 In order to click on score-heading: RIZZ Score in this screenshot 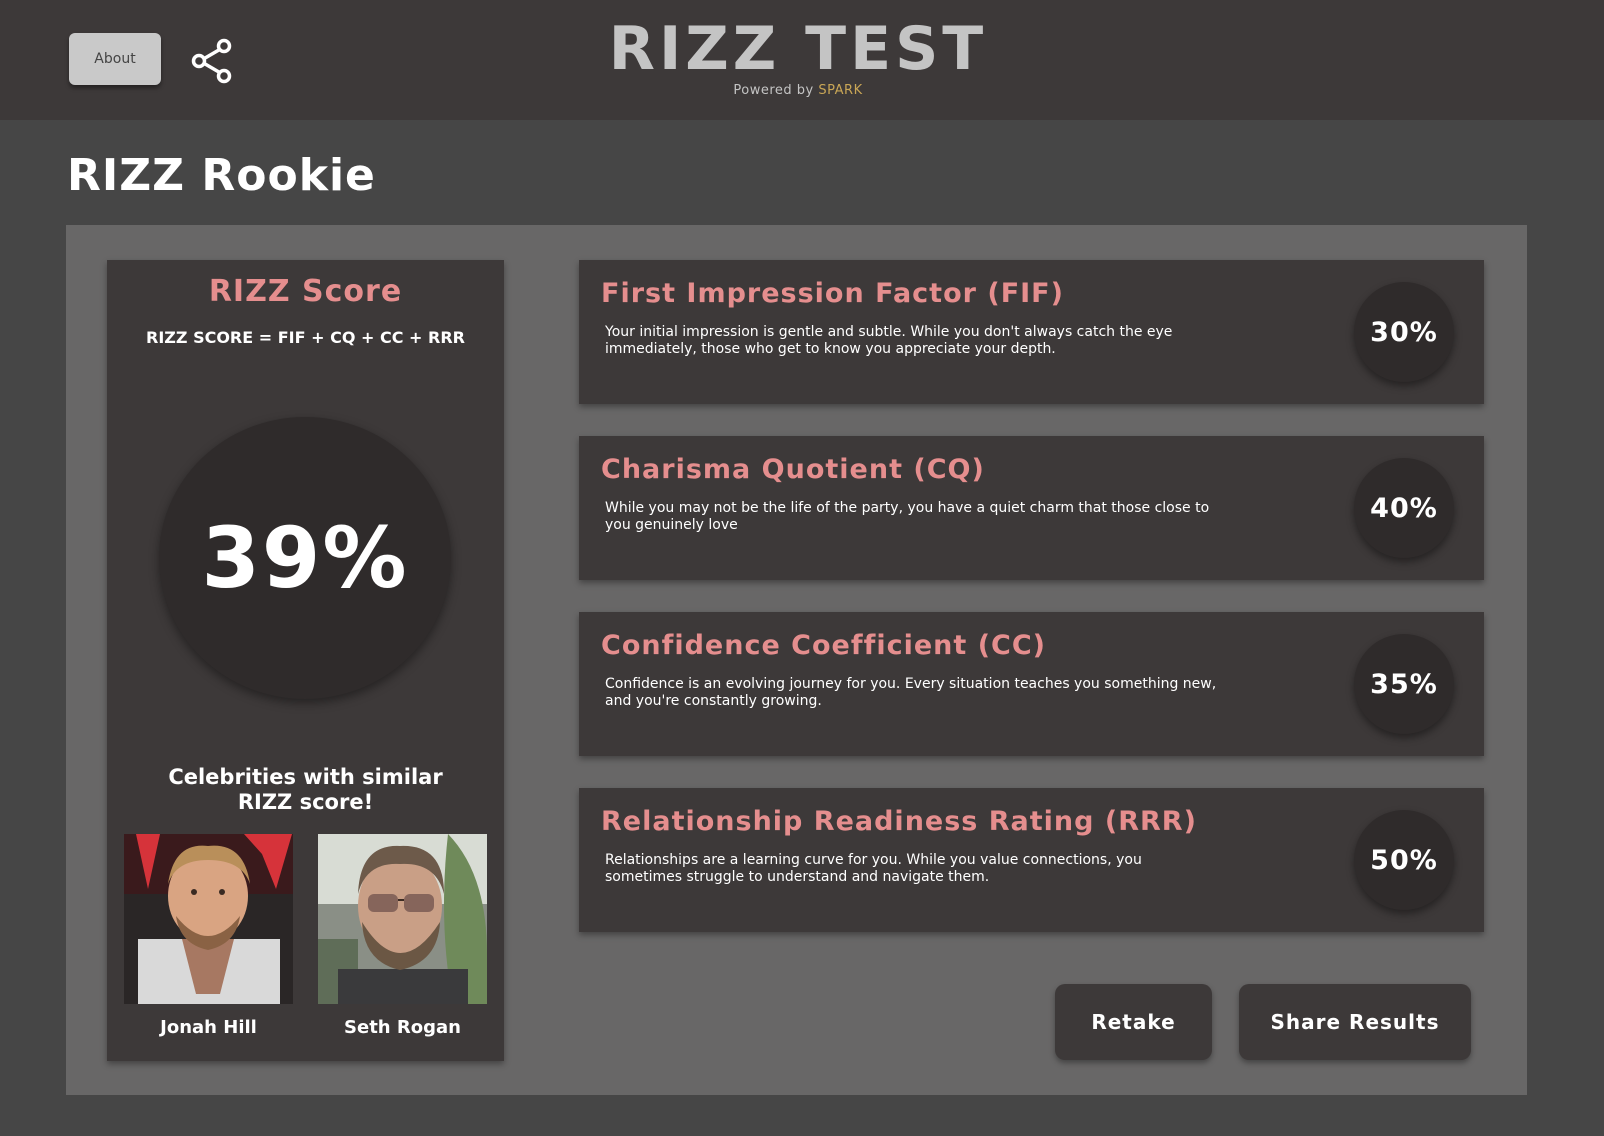, I will do `click(305, 291)`.